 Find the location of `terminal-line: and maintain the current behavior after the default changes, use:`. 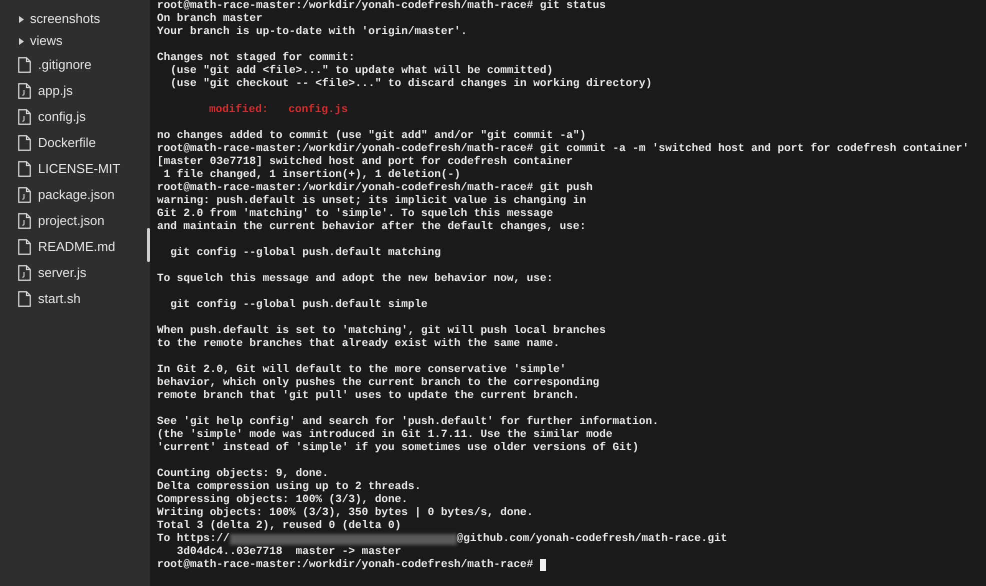

terminal-line: and maintain the current behavior after the default changes, use: is located at coordinates (371, 227).